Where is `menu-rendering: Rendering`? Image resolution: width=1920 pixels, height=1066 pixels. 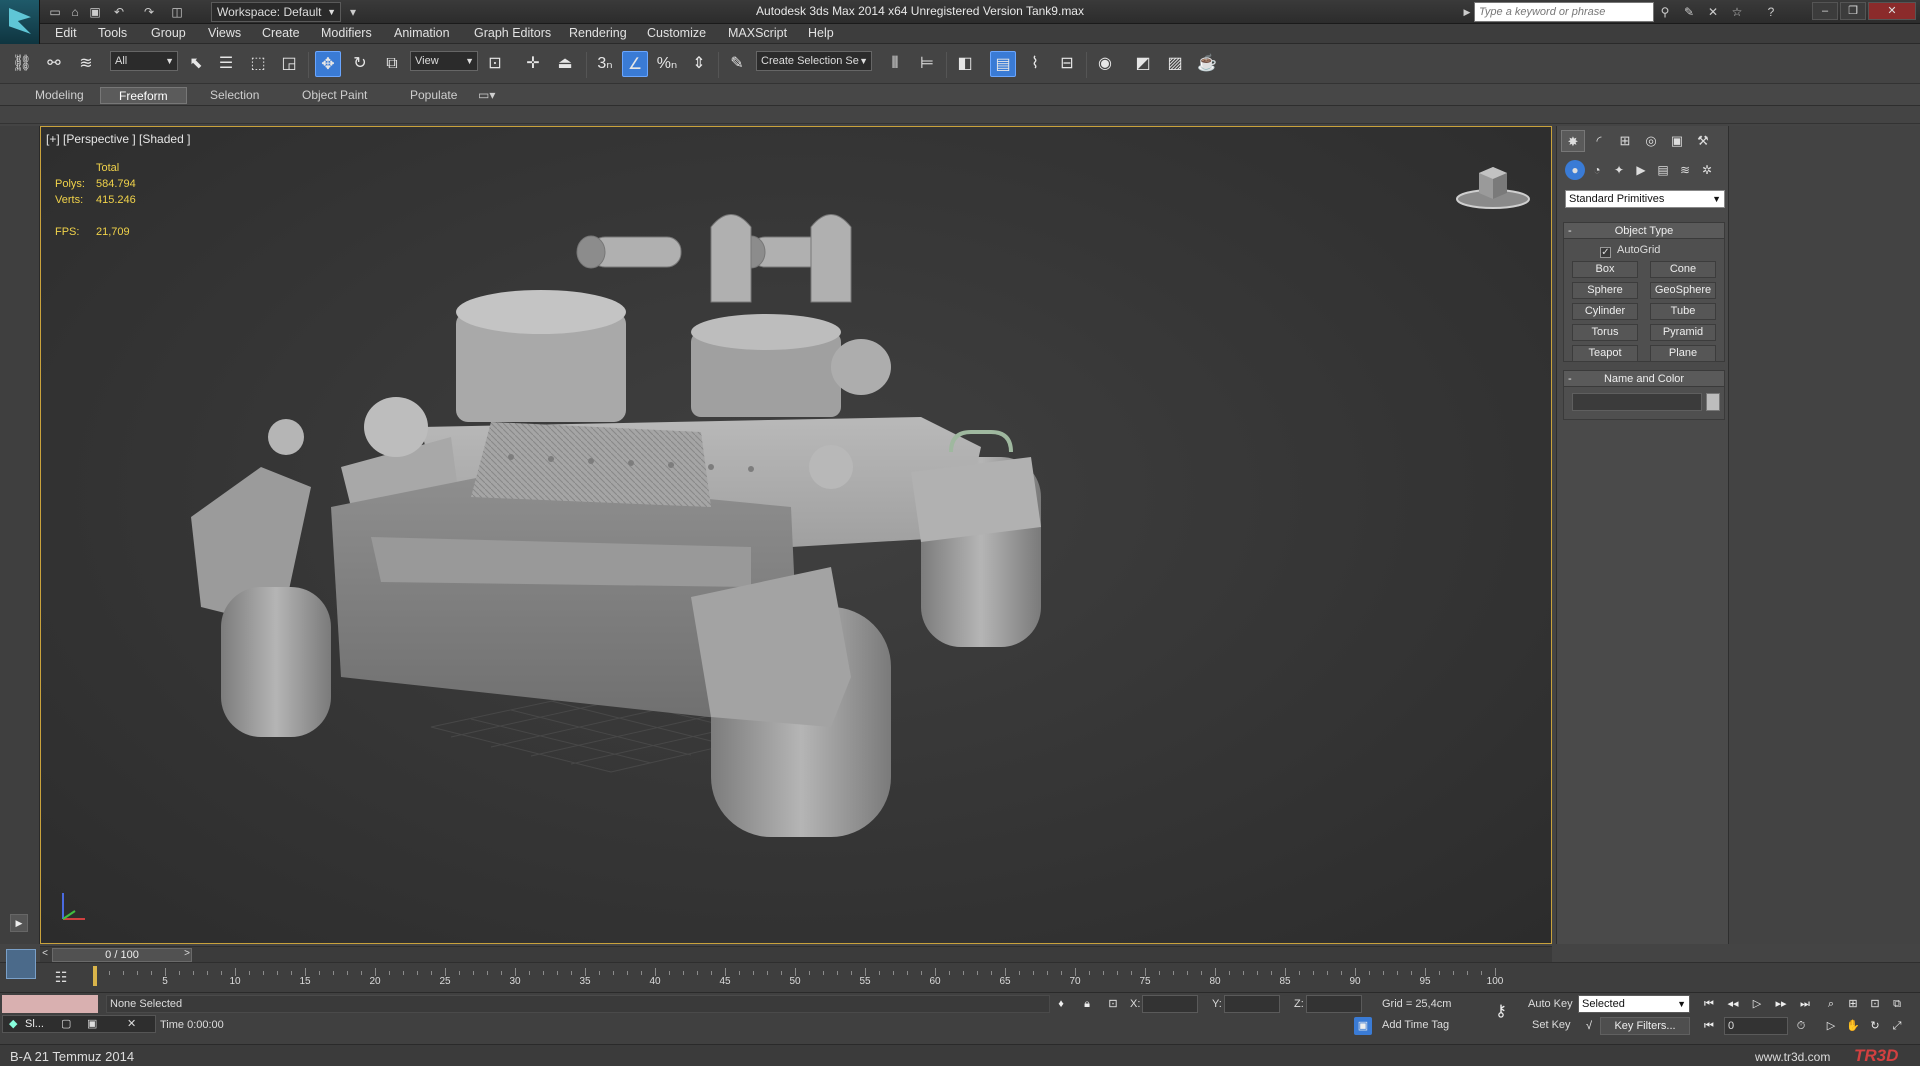
menu-rendering: Rendering is located at coordinates (598, 33).